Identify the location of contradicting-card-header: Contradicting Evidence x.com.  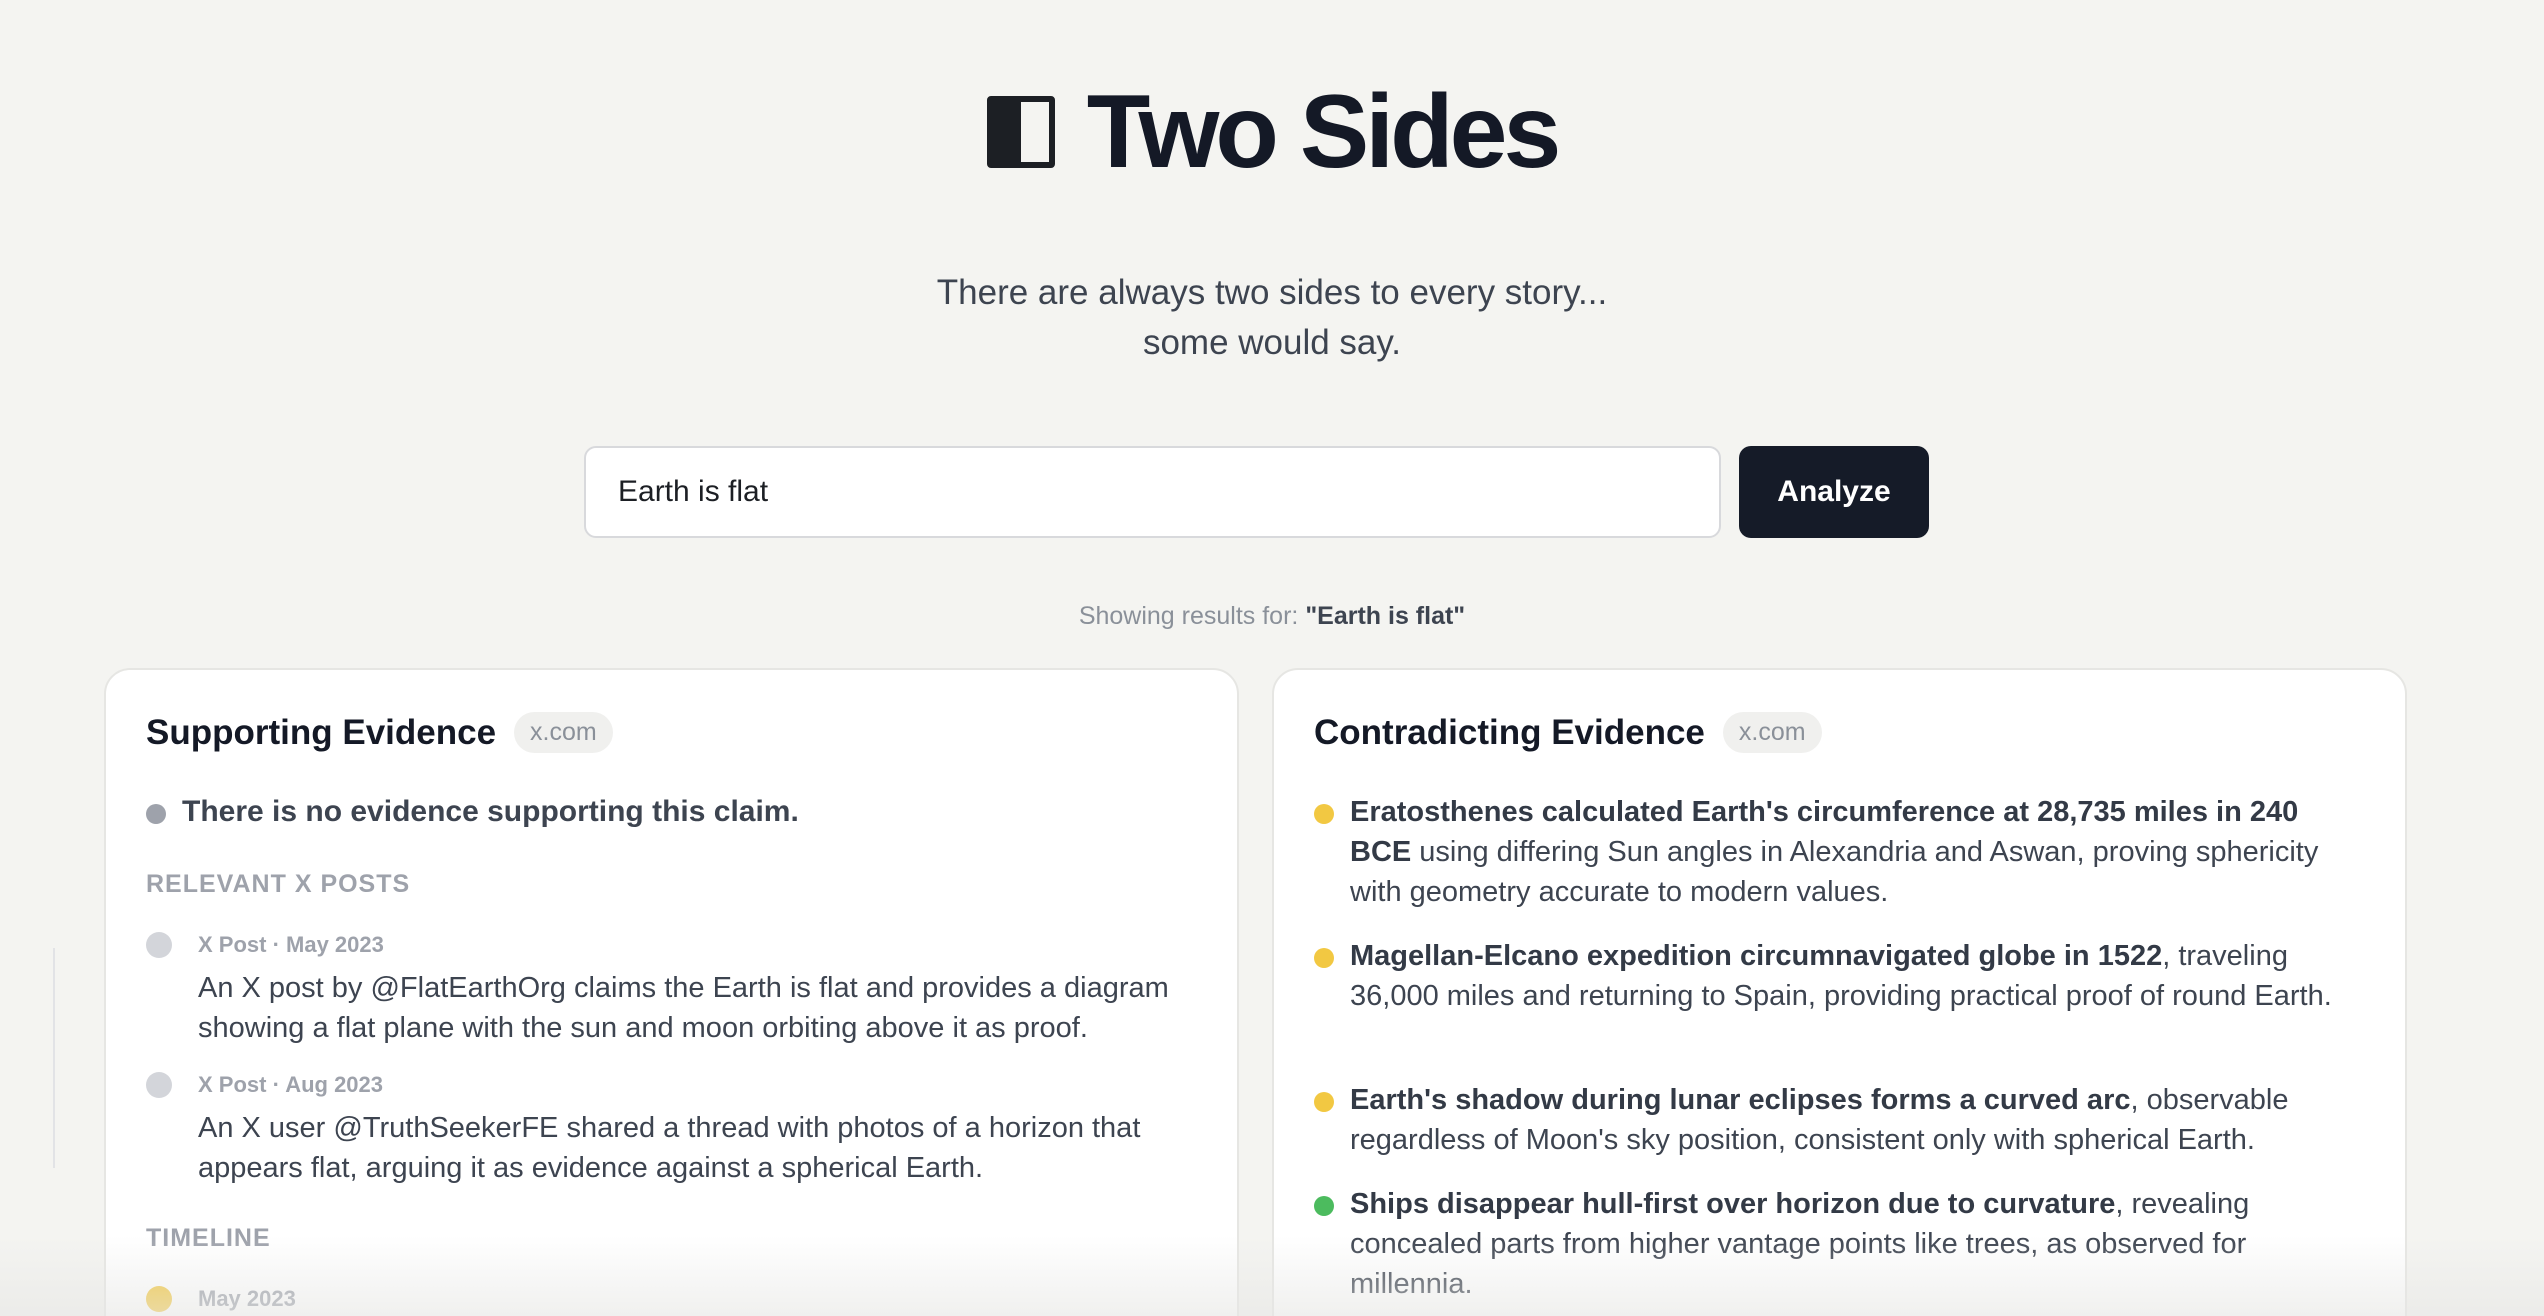
(1568, 732).